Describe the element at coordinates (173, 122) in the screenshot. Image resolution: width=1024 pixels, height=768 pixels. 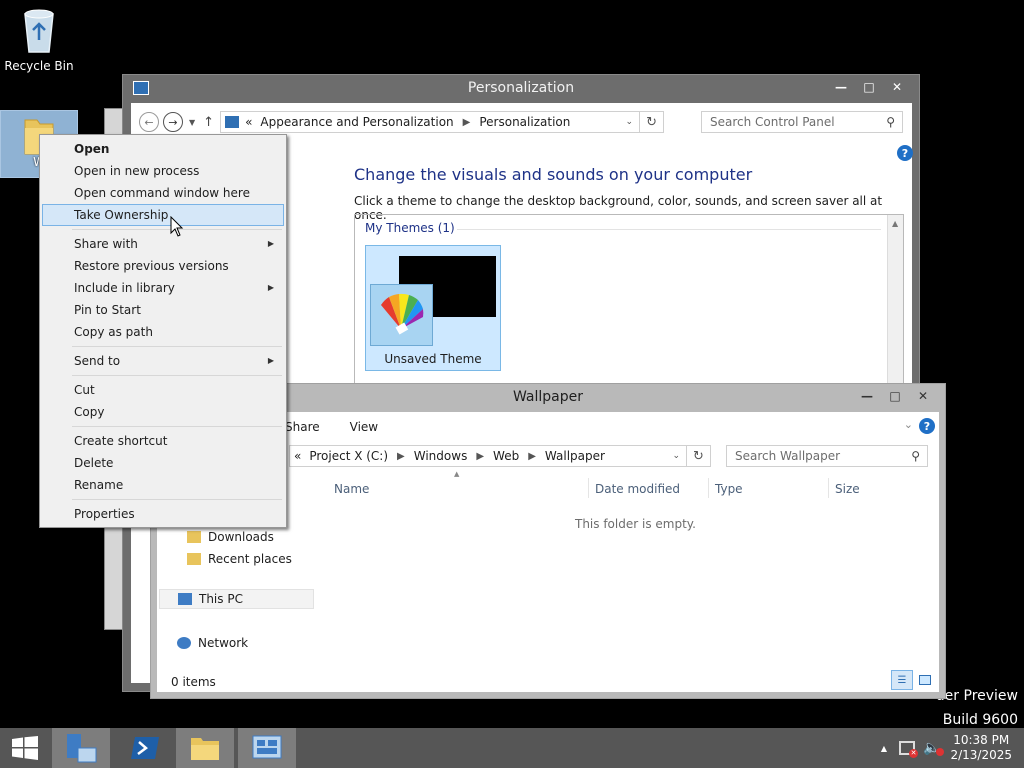
I see `forward-button: →` at that location.